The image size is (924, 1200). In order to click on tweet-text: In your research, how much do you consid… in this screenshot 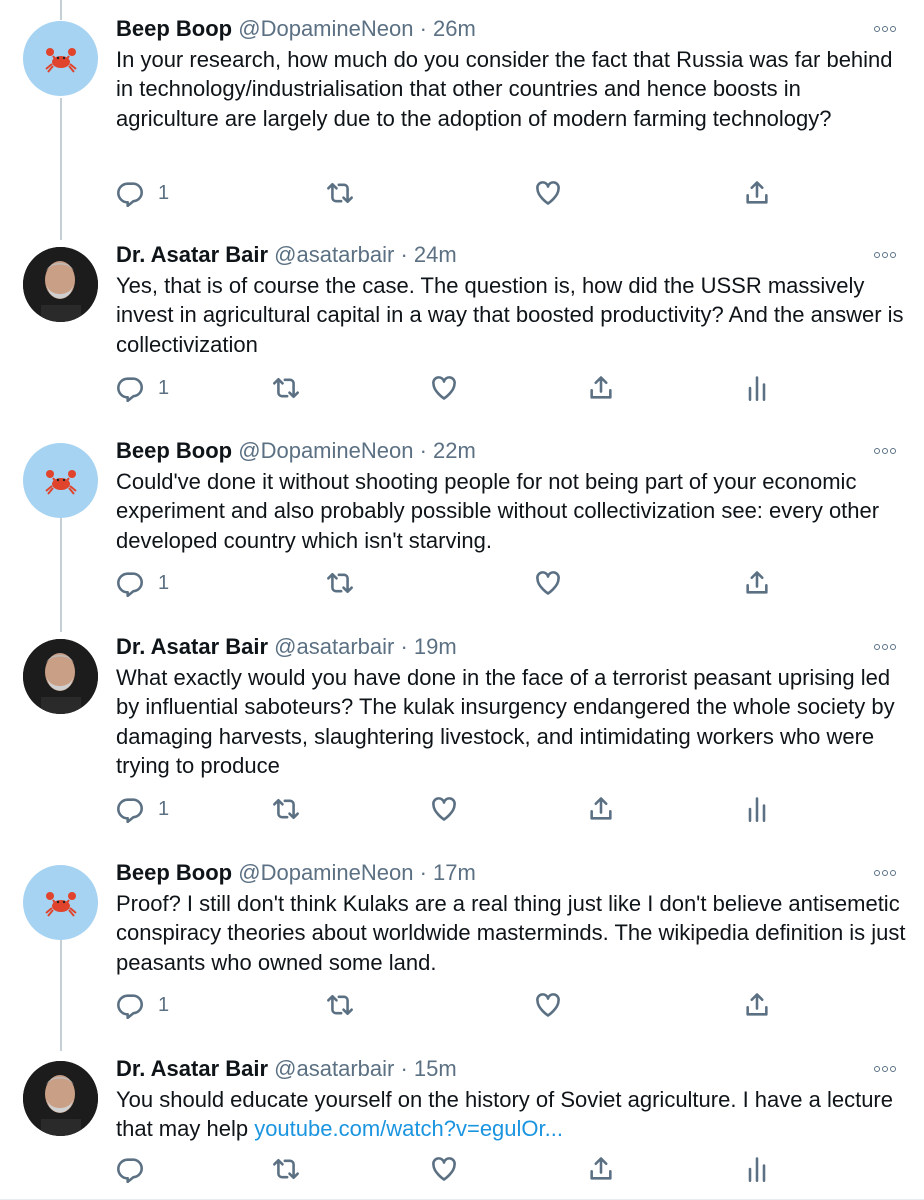, I will do `click(504, 89)`.